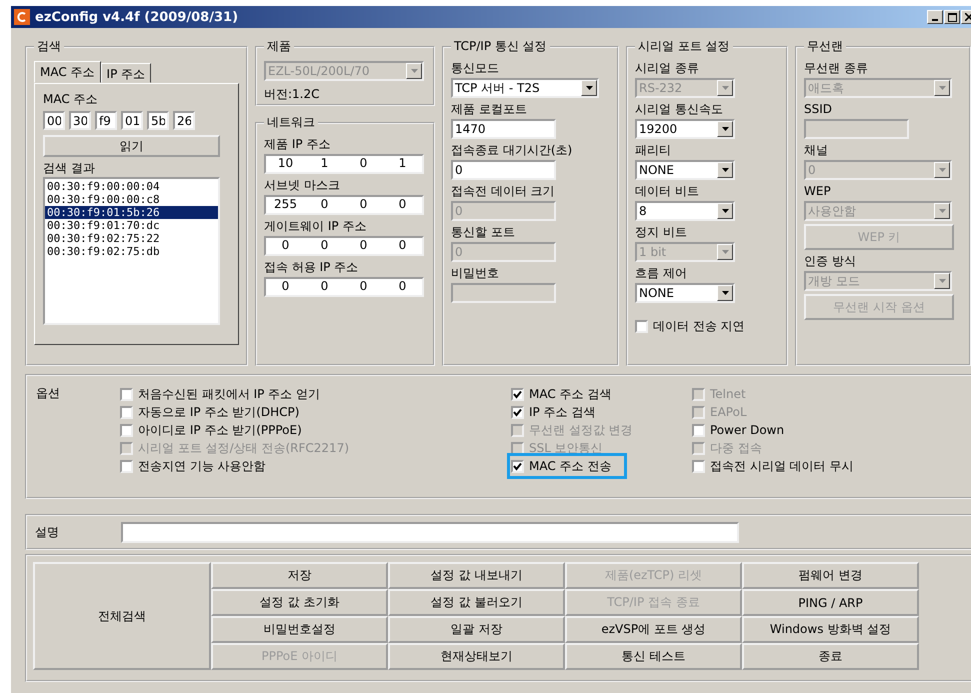  What do you see at coordinates (476, 602) in the screenshot?
I see `push-button: 설정 값 불러오기` at bounding box center [476, 602].